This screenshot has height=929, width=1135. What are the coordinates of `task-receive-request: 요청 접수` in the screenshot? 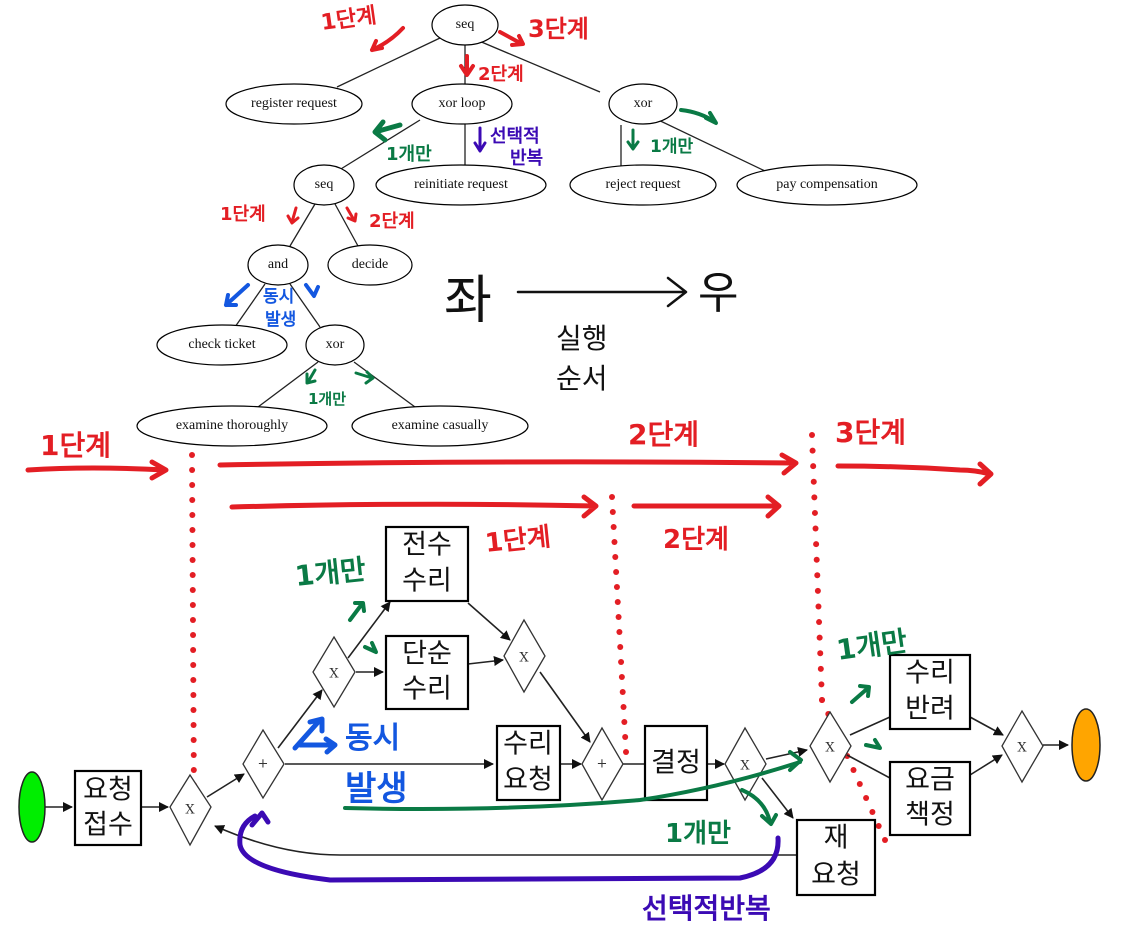 It's located at (108, 808).